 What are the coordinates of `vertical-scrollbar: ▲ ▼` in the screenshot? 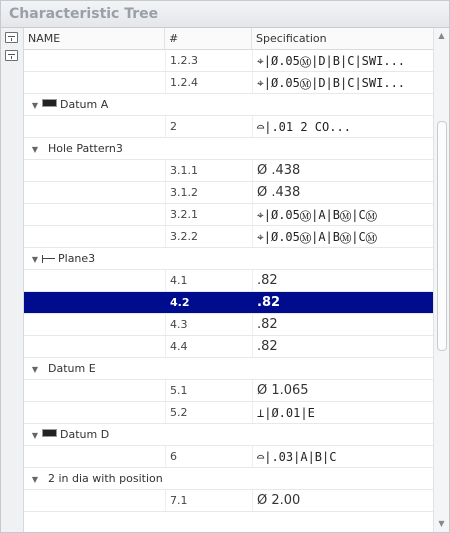 It's located at (441, 280).